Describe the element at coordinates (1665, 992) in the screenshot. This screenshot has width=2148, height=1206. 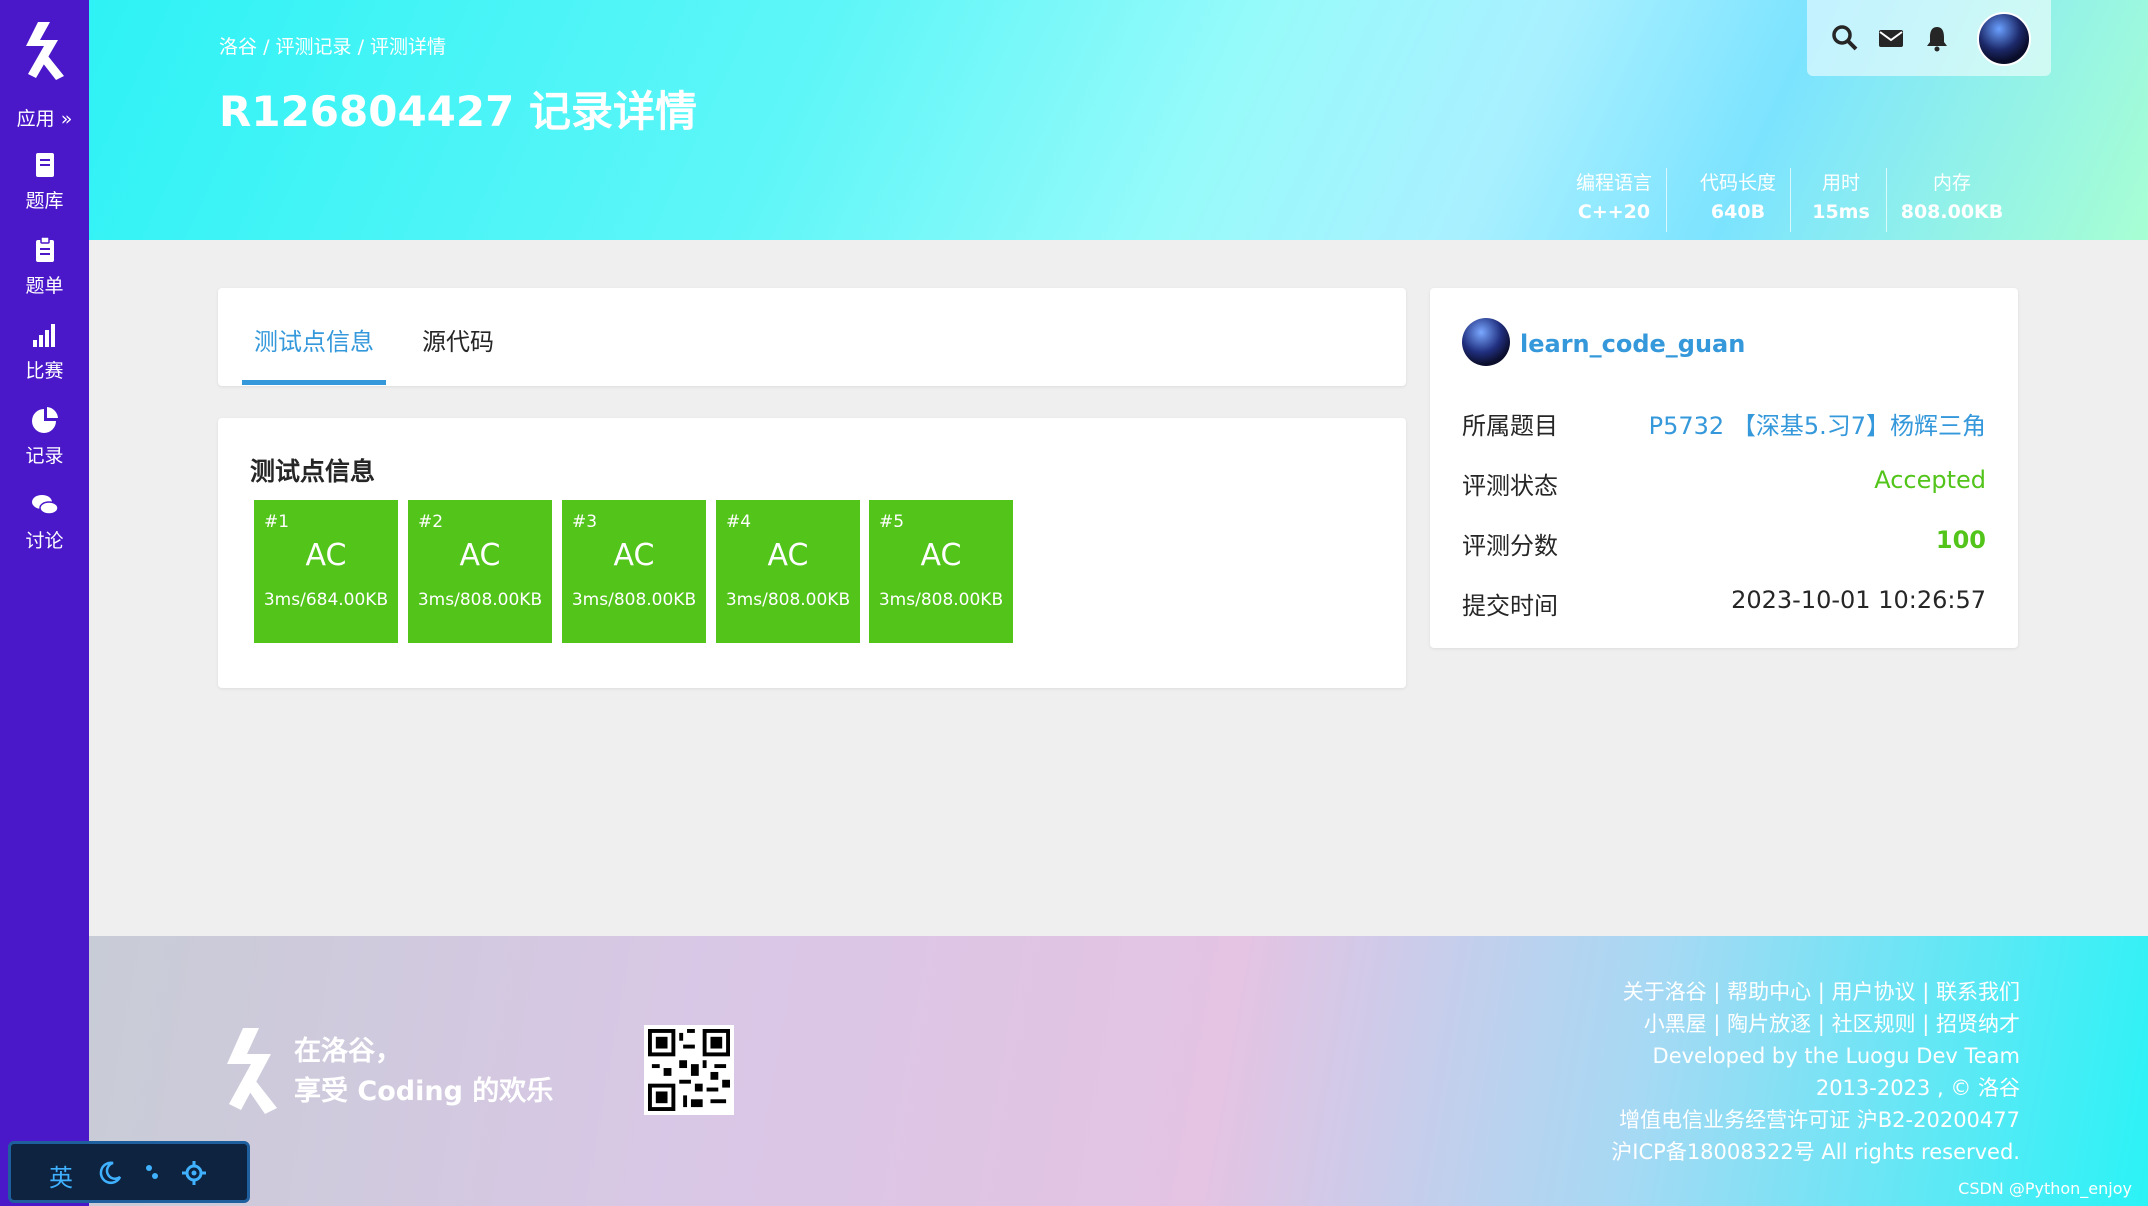
I see `link-about: 关于洛谷` at that location.